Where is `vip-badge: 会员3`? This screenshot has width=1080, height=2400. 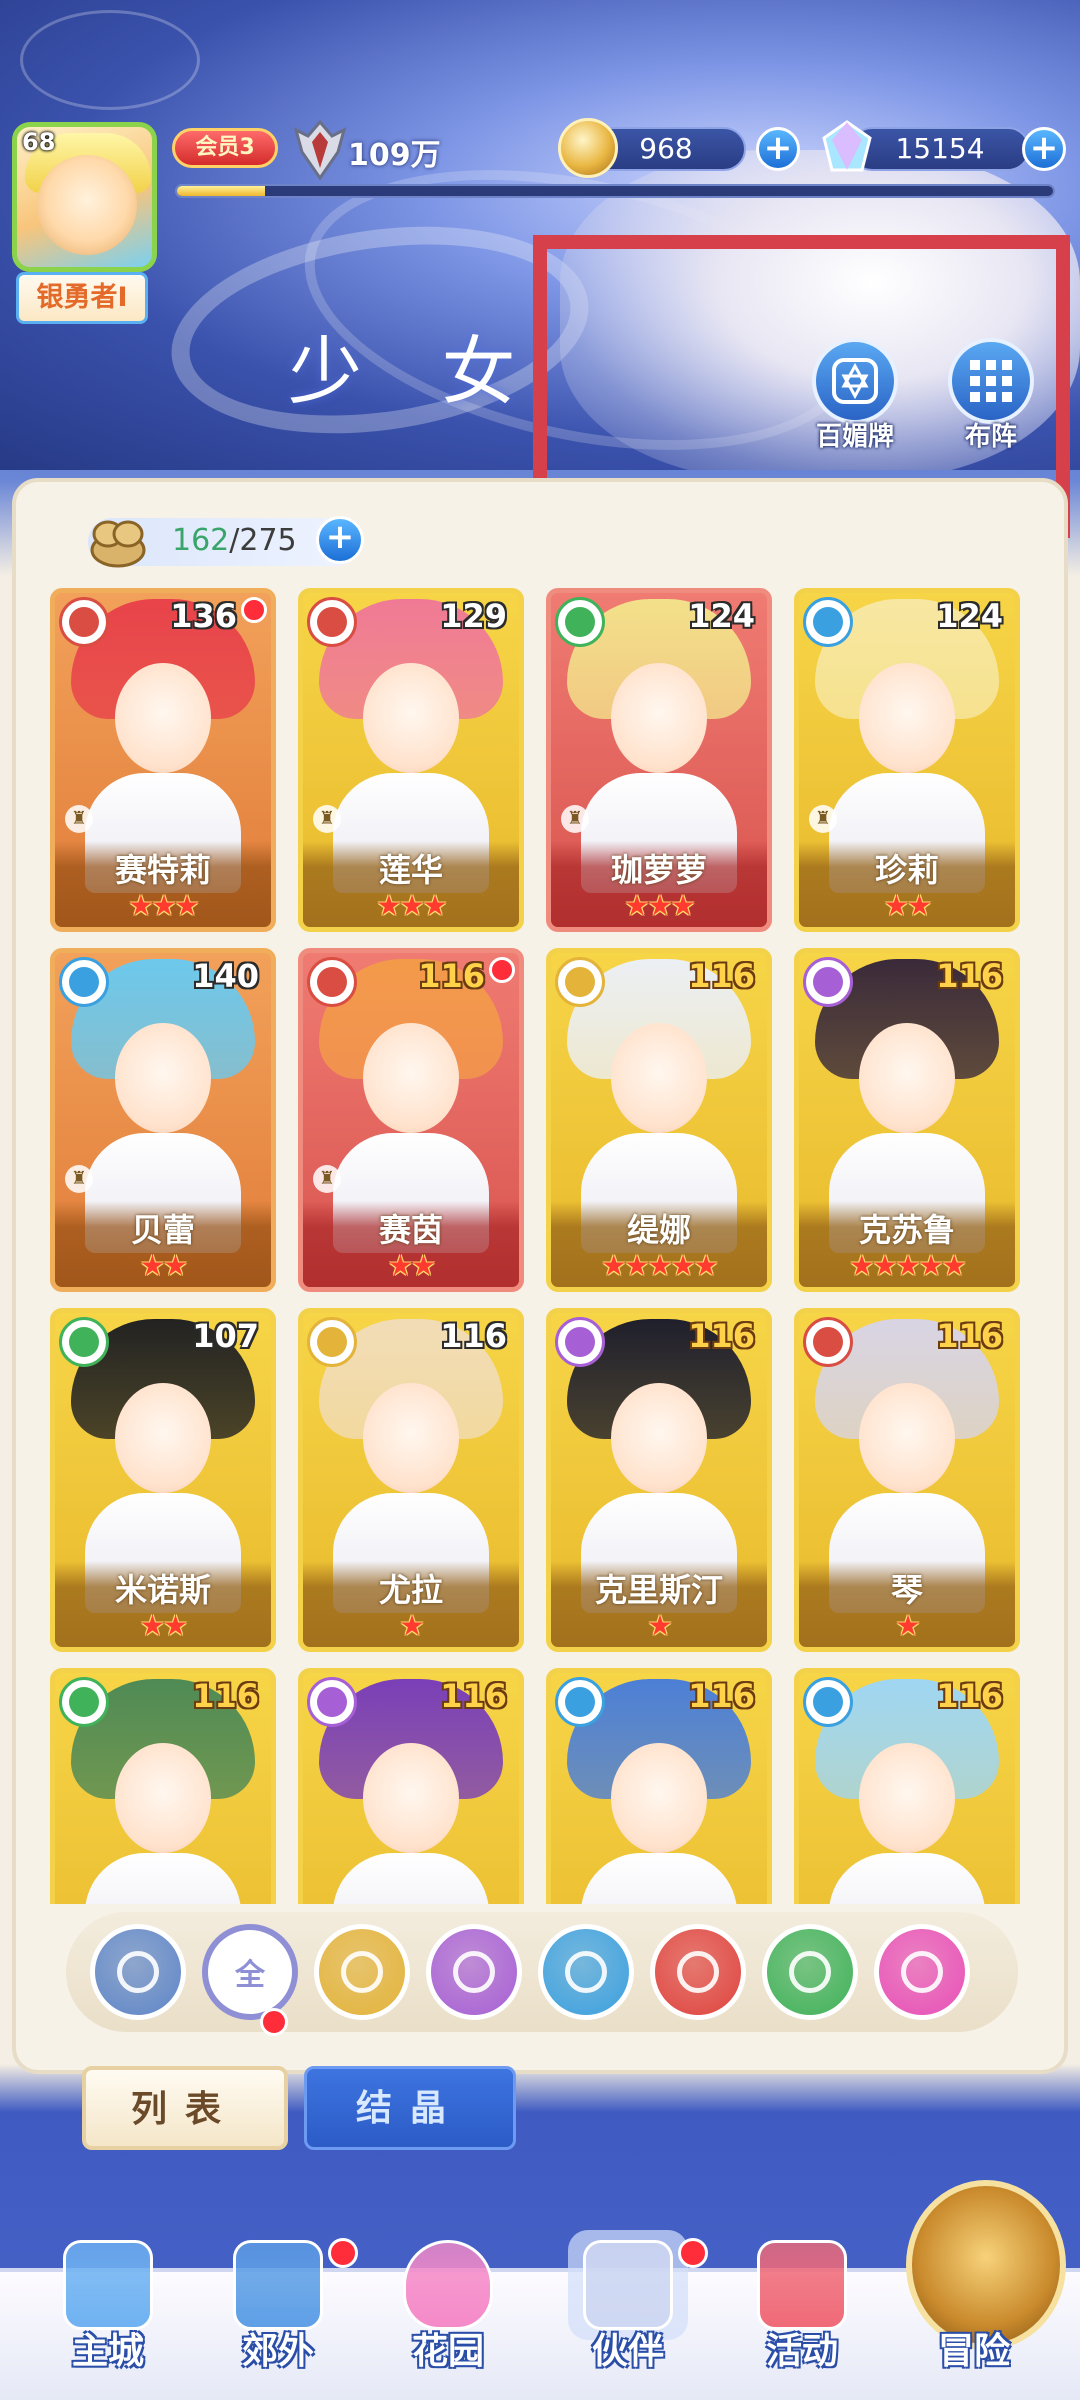 vip-badge: 会员3 is located at coordinates (225, 148).